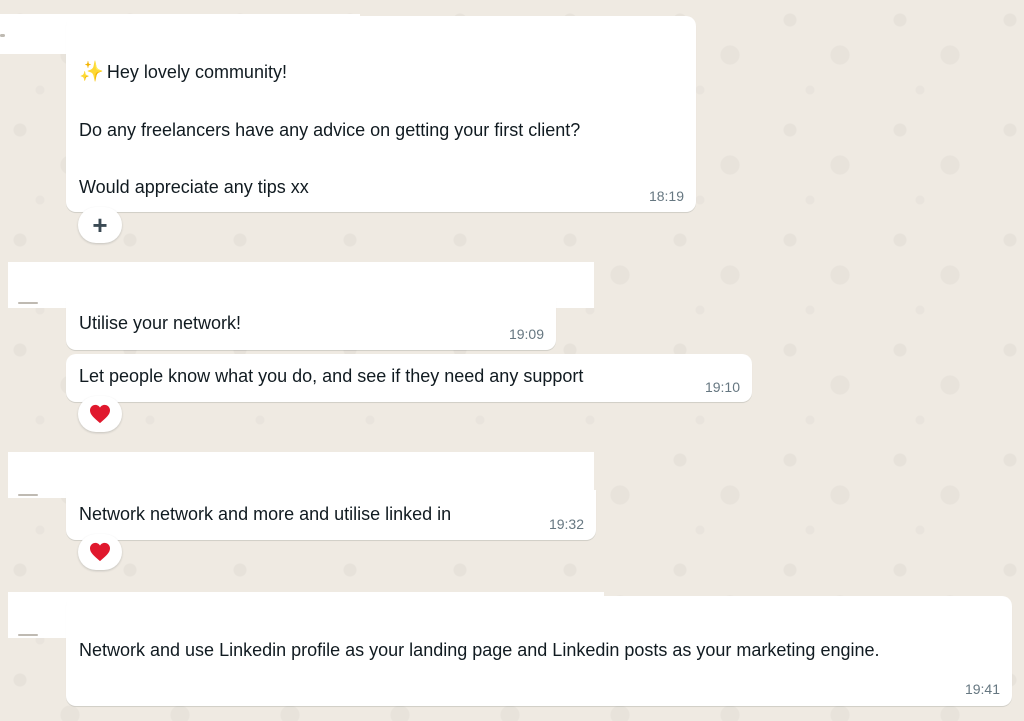  I want to click on message-text-1: ✨ Hey lovely community!, so click(183, 72).